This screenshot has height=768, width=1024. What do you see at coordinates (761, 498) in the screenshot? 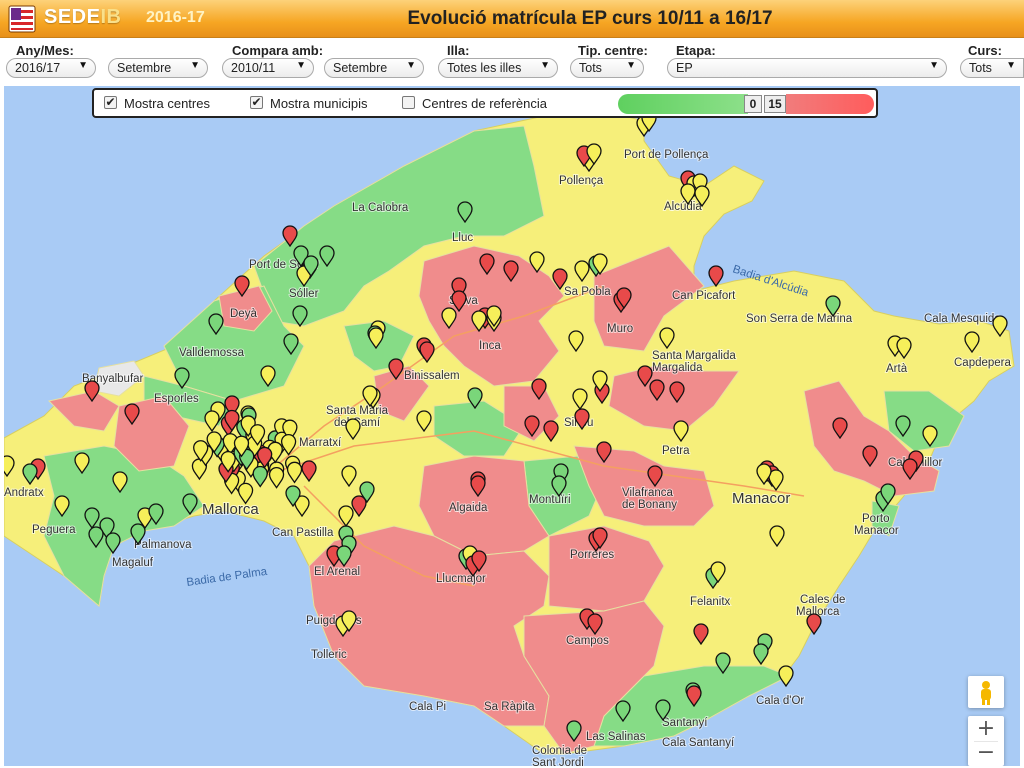
I see `place-label-manacor: Manacor` at bounding box center [761, 498].